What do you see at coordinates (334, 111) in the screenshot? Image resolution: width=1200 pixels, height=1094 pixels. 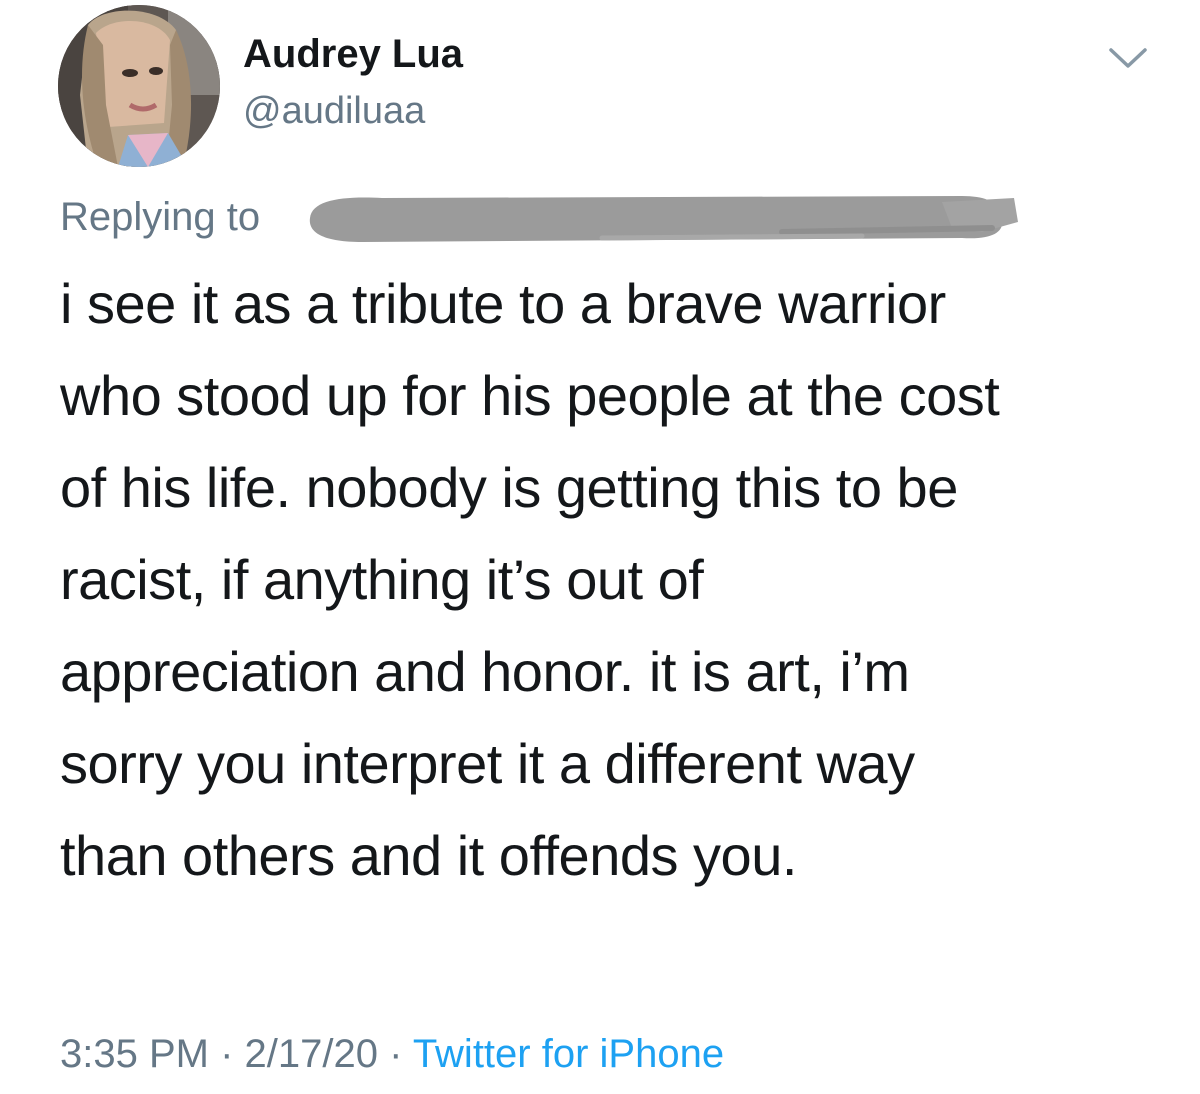 I see `author-handle: @audiluaa` at bounding box center [334, 111].